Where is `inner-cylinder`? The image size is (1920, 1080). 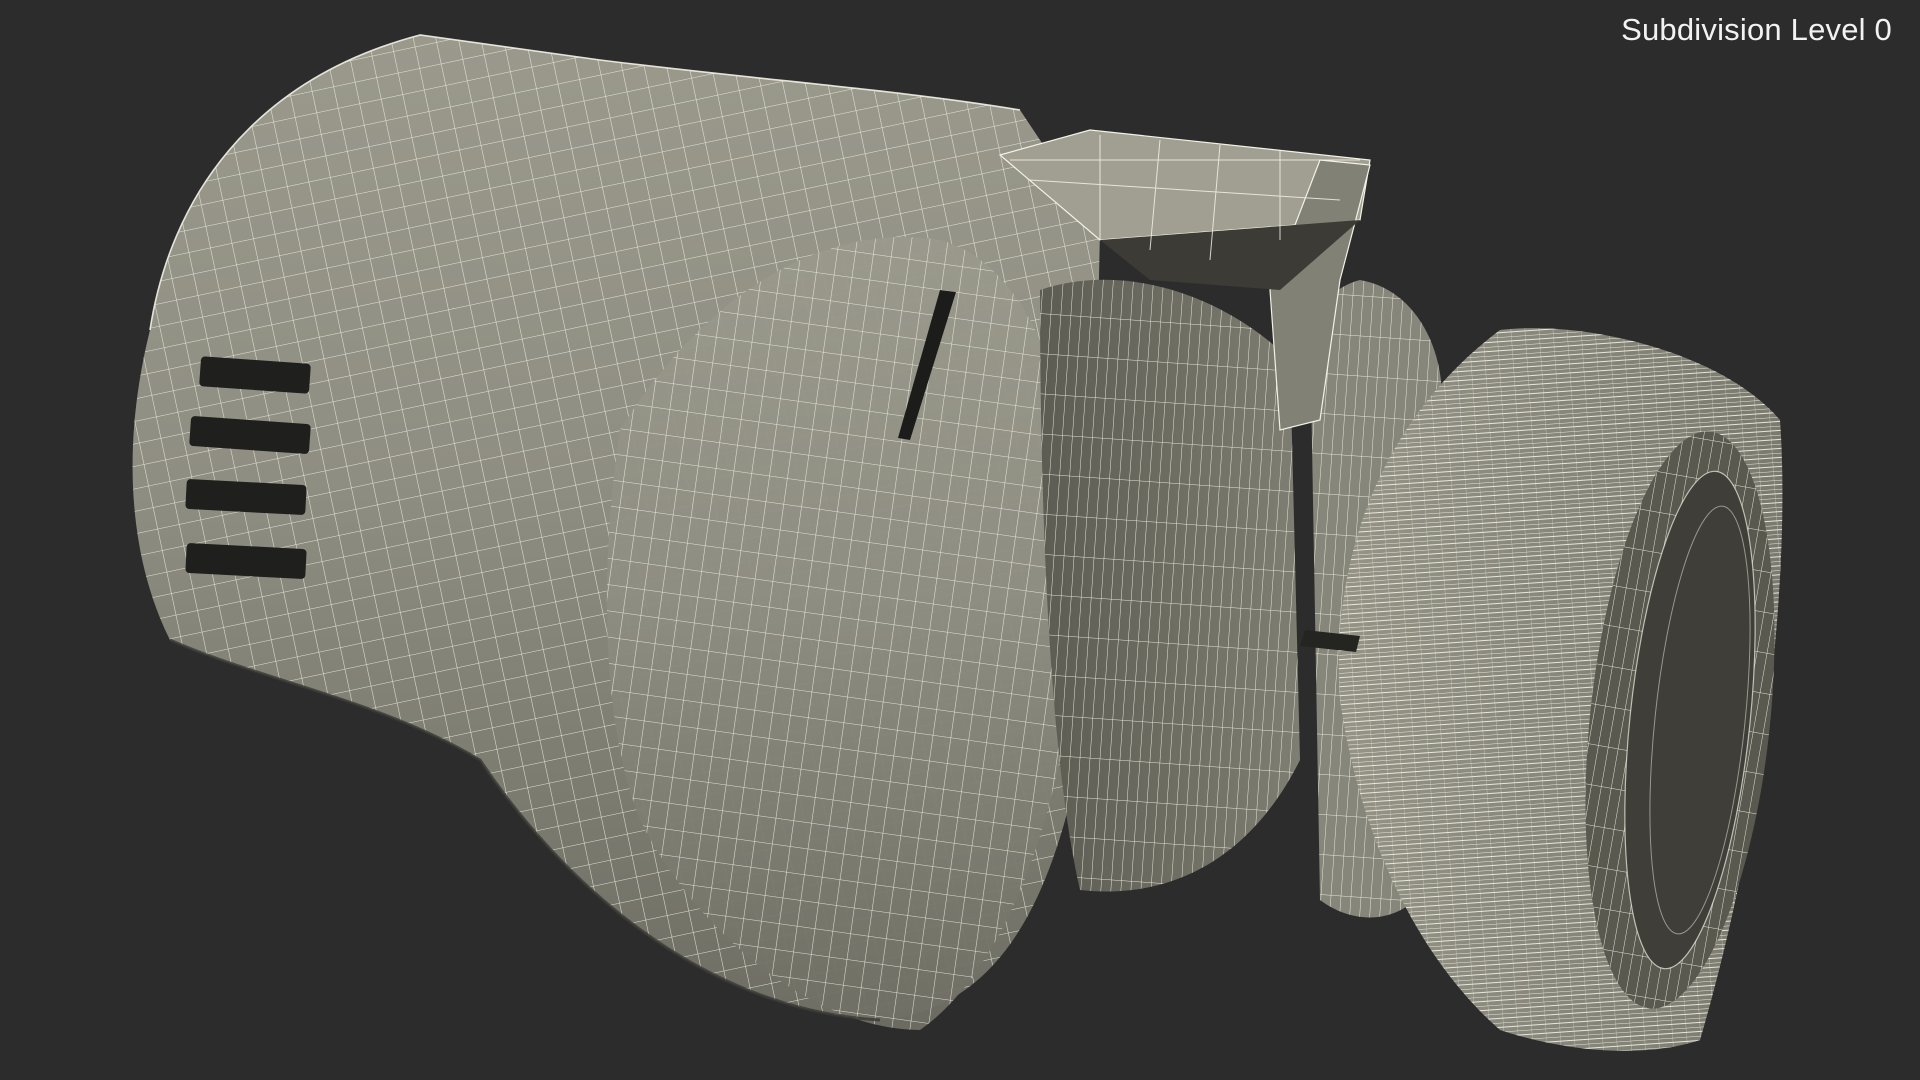 inner-cylinder is located at coordinates (1170, 585).